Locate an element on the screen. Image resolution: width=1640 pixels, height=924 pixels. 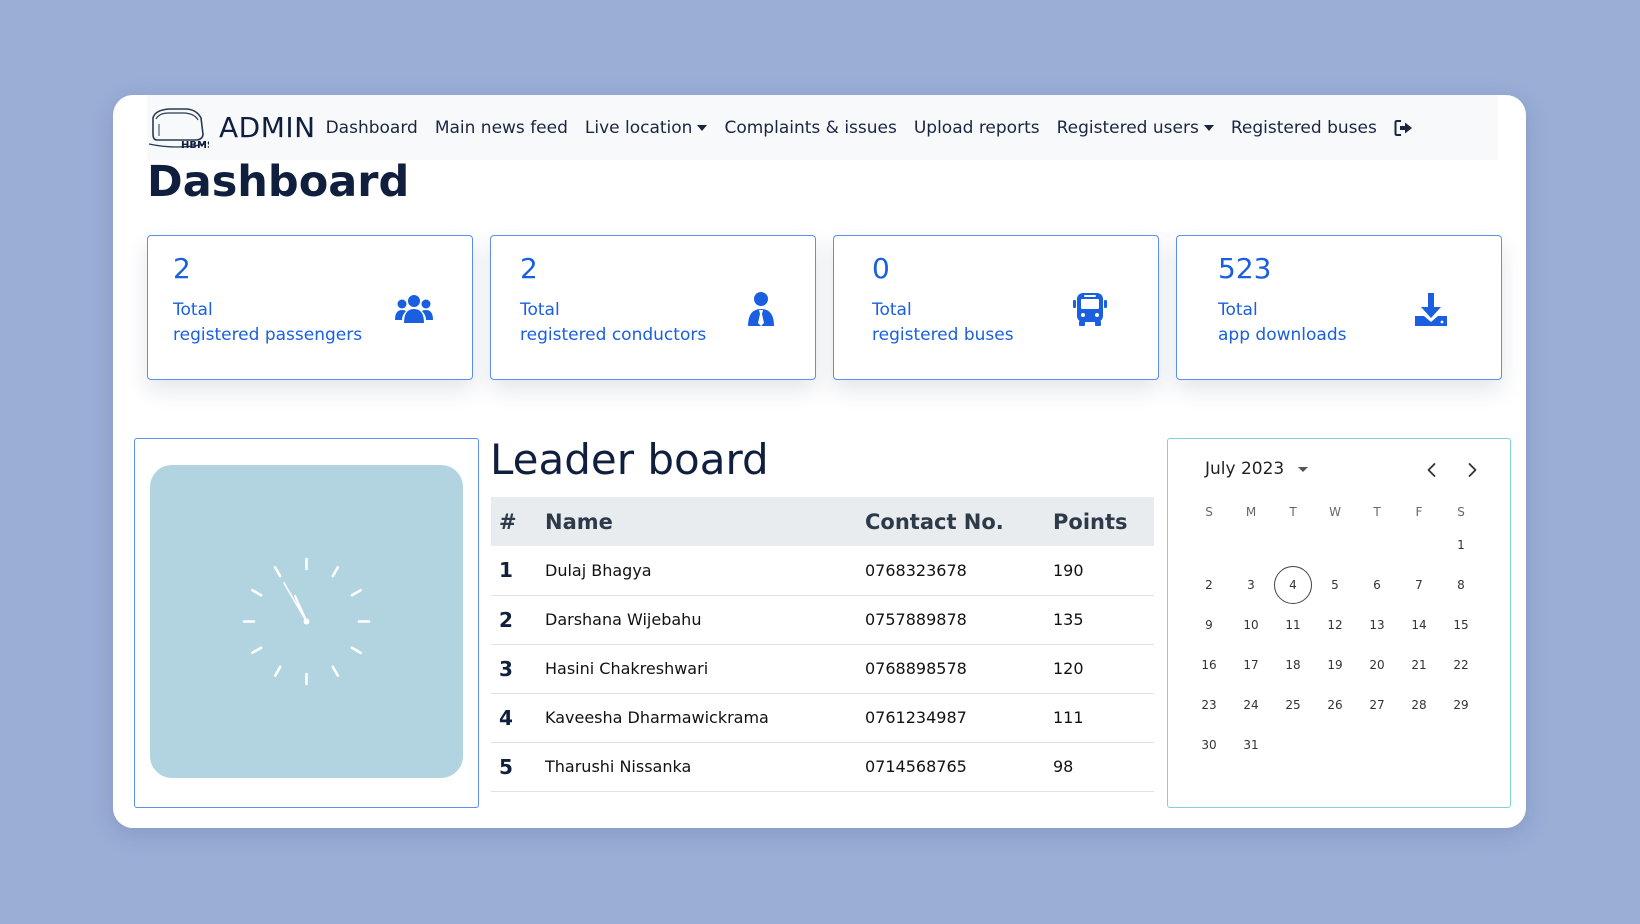
name-cell: Kaveesha Dharmawickrama is located at coordinates (705, 718).